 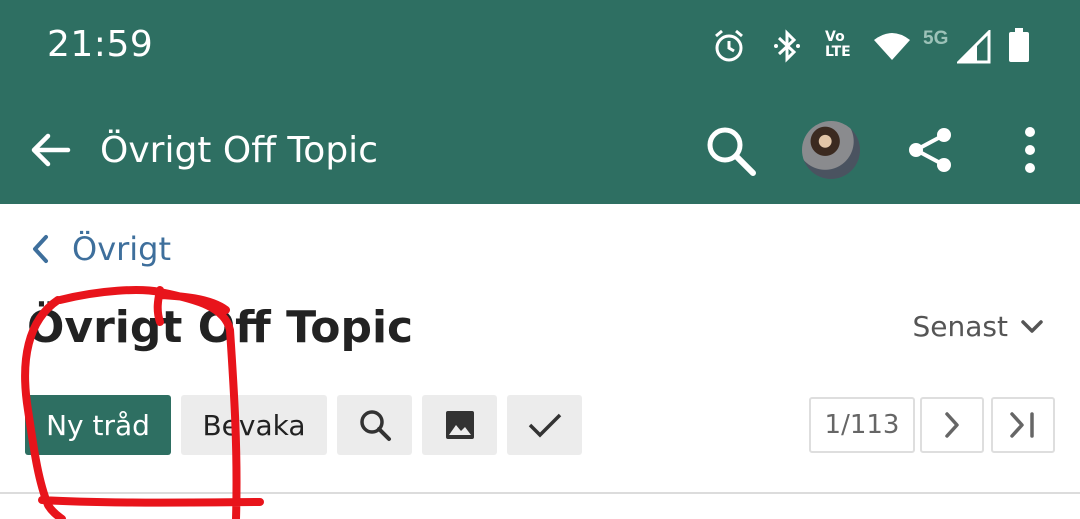 I want to click on back-arrow-icon, so click(x=51, y=150).